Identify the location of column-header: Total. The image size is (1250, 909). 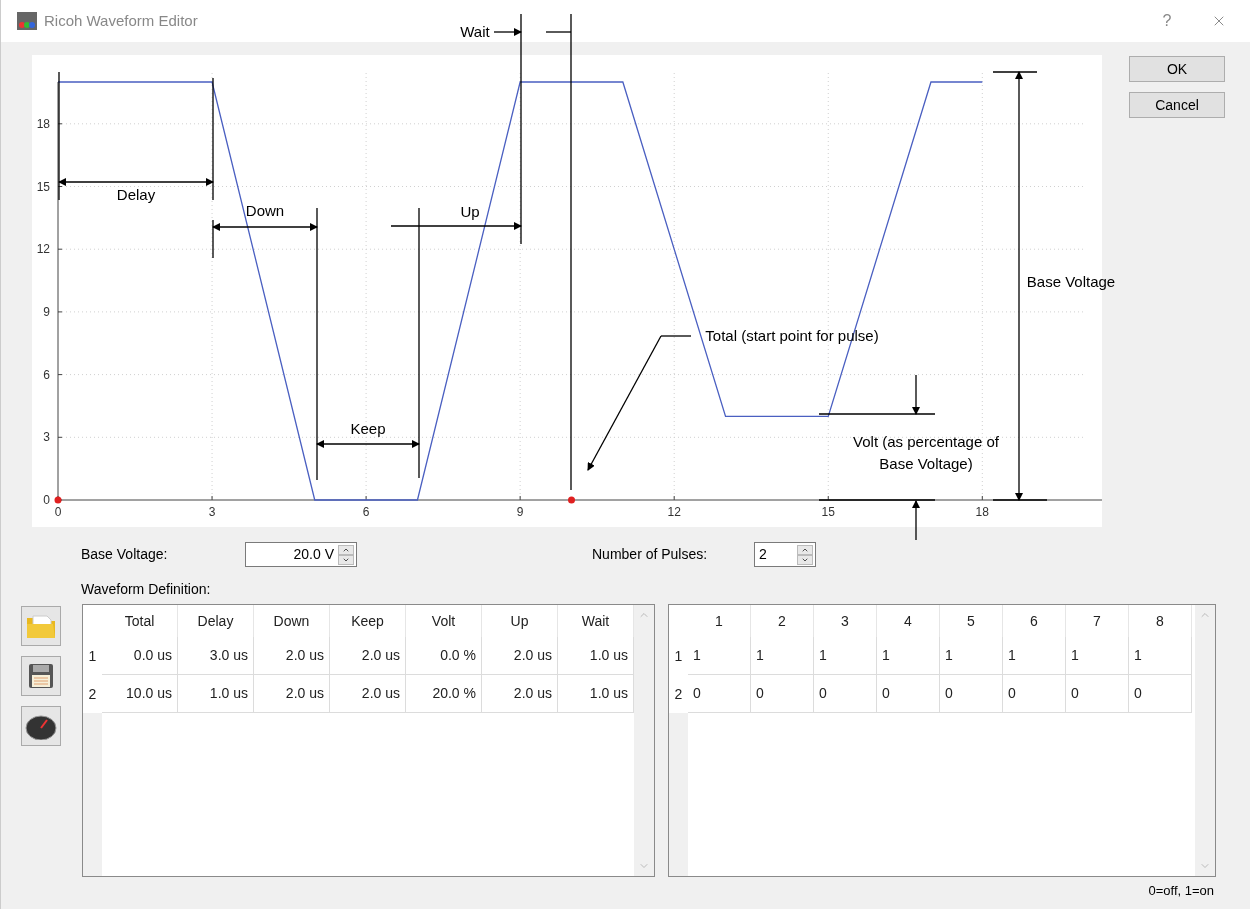
(140, 621).